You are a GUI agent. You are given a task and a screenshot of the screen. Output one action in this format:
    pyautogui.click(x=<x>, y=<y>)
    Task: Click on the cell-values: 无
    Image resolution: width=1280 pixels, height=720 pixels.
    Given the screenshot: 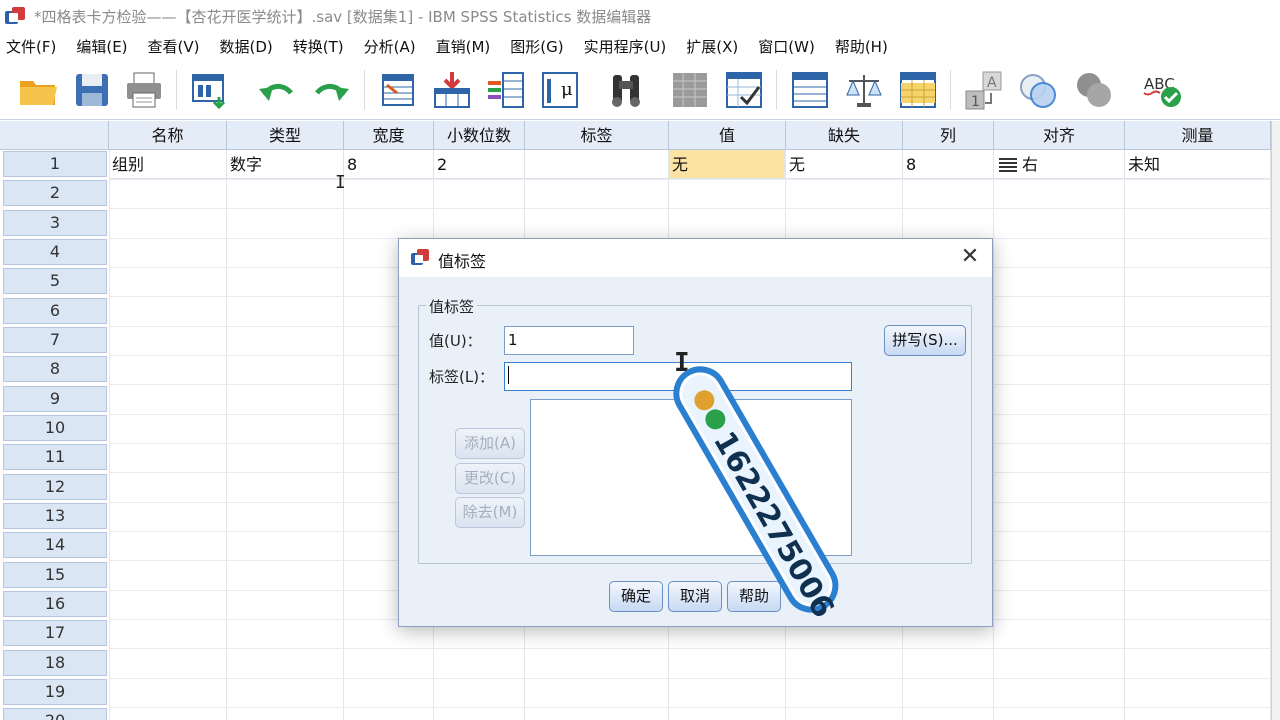 What is the action you would take?
    pyautogui.click(x=727, y=164)
    